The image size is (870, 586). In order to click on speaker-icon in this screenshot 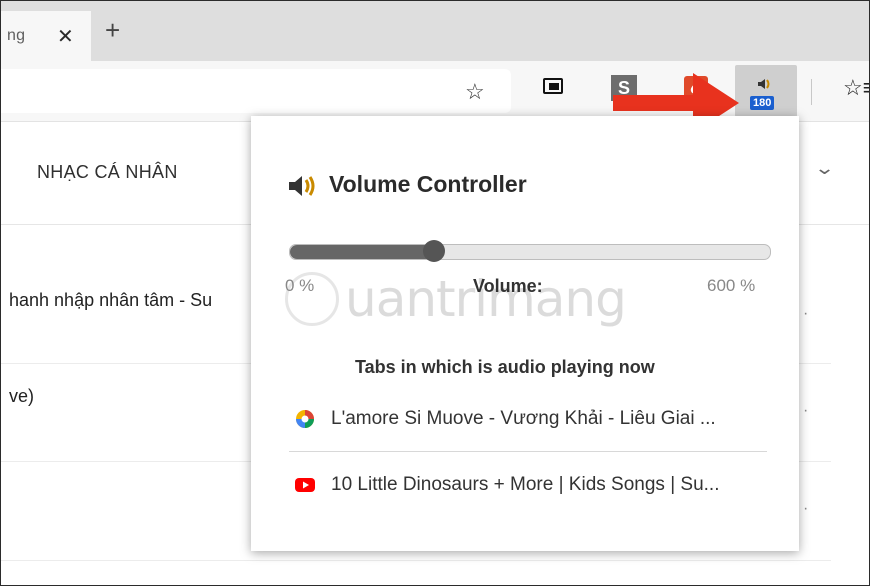, I will do `click(302, 186)`.